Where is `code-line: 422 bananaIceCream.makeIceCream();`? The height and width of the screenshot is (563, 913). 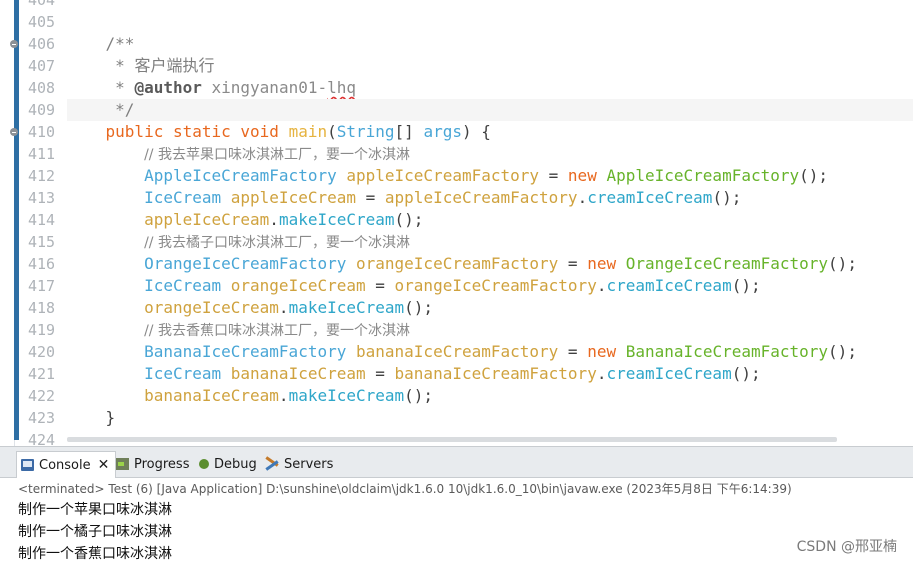 code-line: 422 bananaIceCream.makeIceCream(); is located at coordinates (470, 396).